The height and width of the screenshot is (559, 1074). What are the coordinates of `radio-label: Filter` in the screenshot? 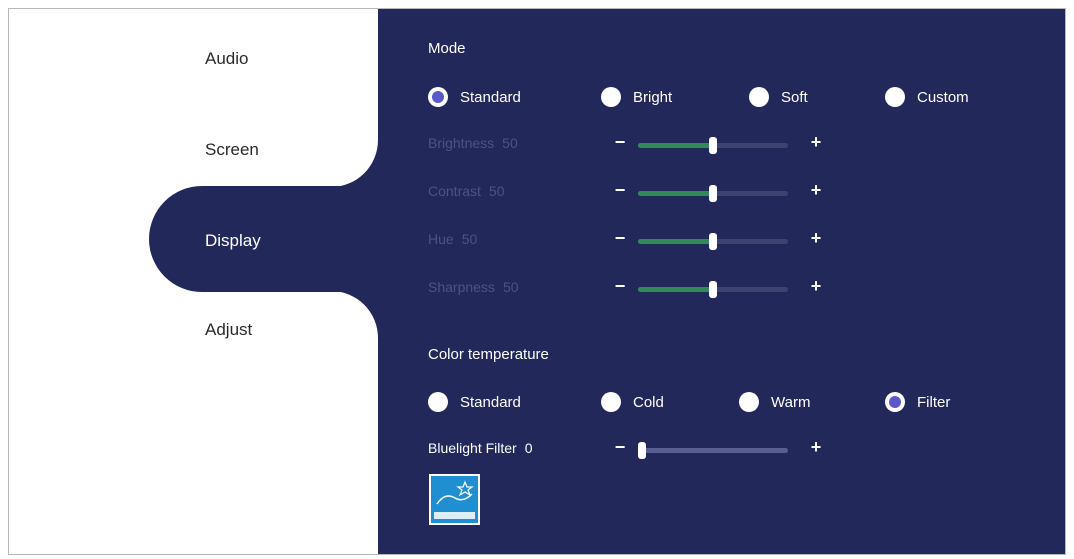 It's located at (934, 402).